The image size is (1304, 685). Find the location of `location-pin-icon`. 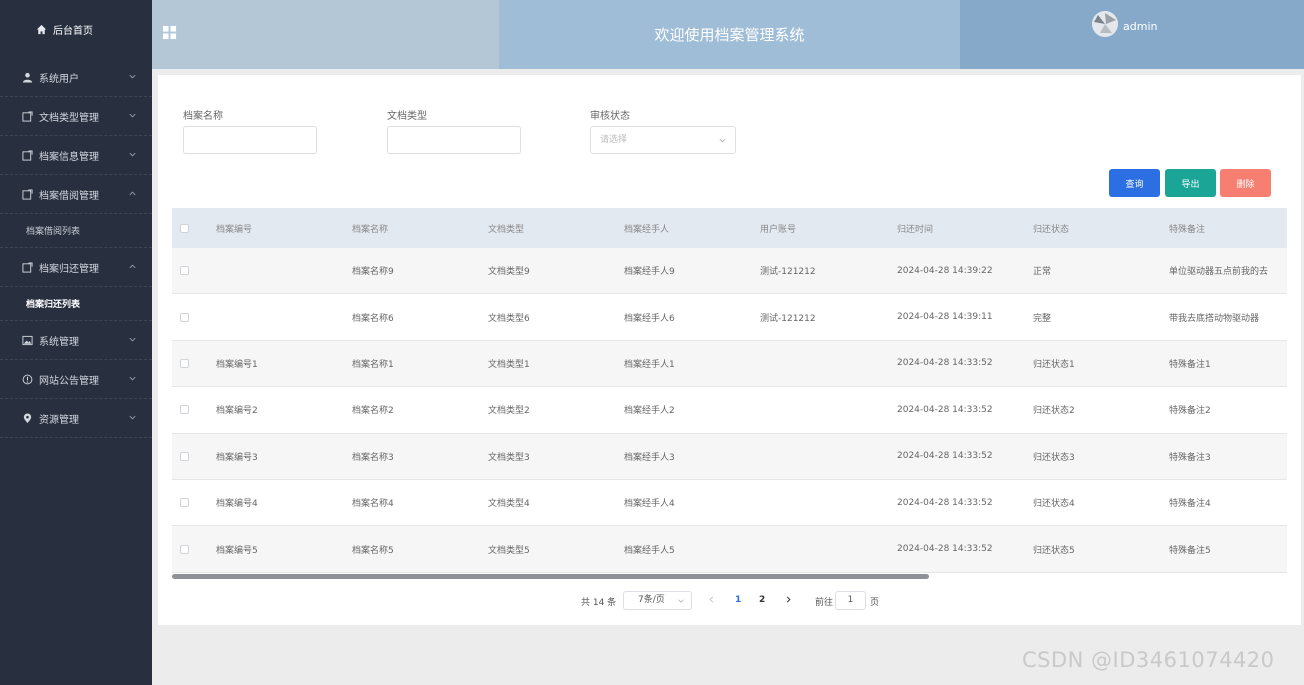

location-pin-icon is located at coordinates (27, 418).